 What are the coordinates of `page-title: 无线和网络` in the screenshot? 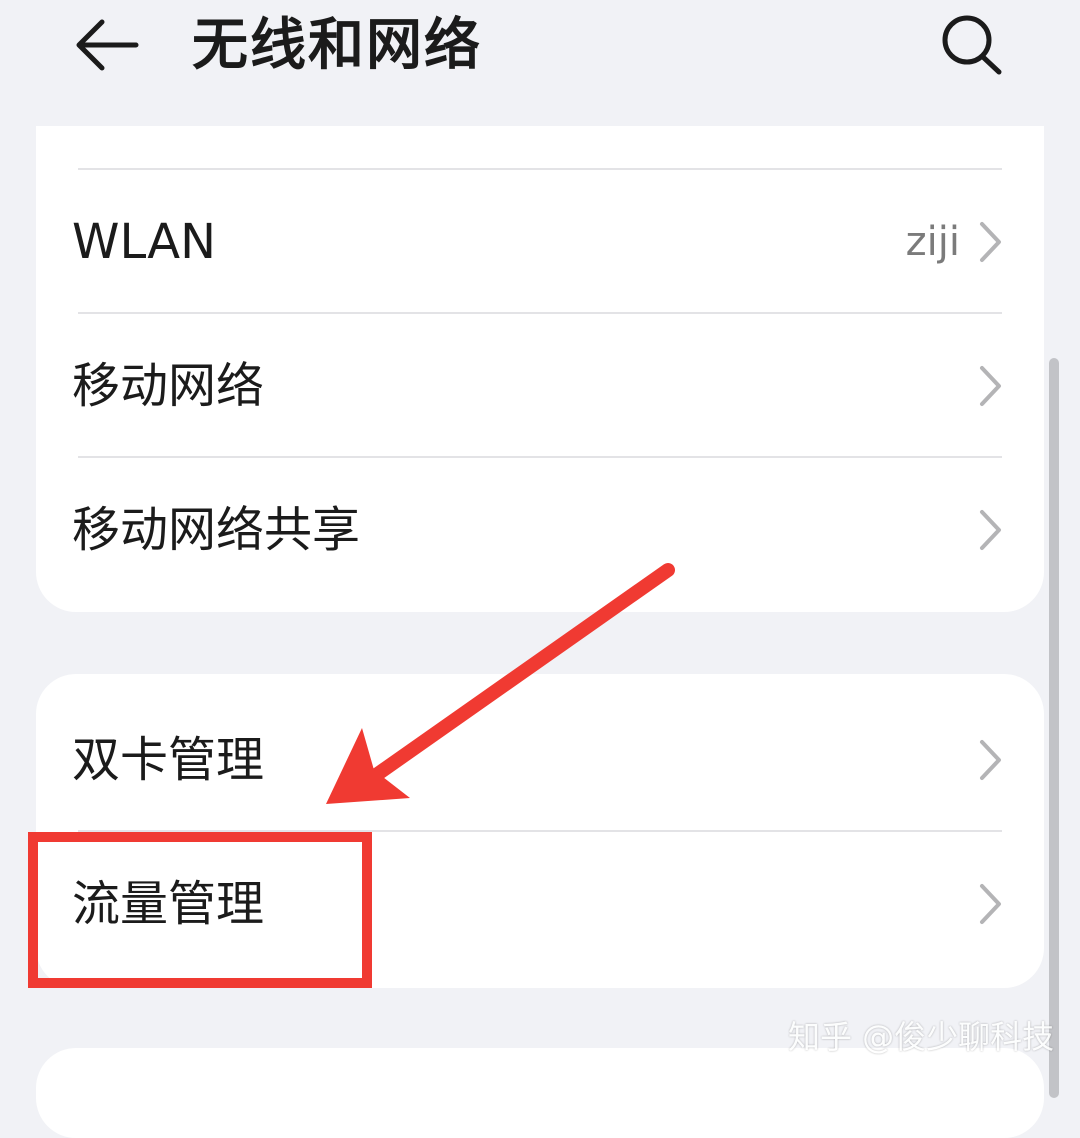 It's located at (337, 45).